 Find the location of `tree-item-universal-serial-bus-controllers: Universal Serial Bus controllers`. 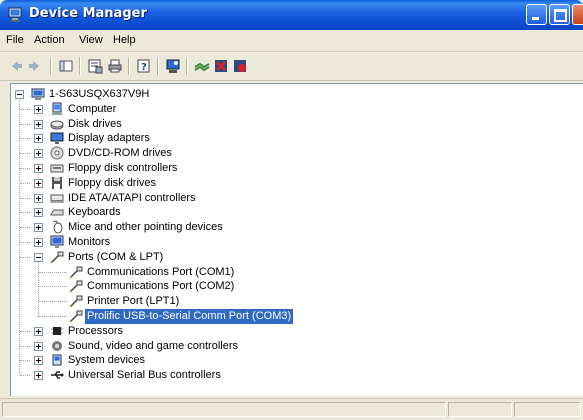

tree-item-universal-serial-bus-controllers: Universal Serial Bus controllers is located at coordinates (291, 375).